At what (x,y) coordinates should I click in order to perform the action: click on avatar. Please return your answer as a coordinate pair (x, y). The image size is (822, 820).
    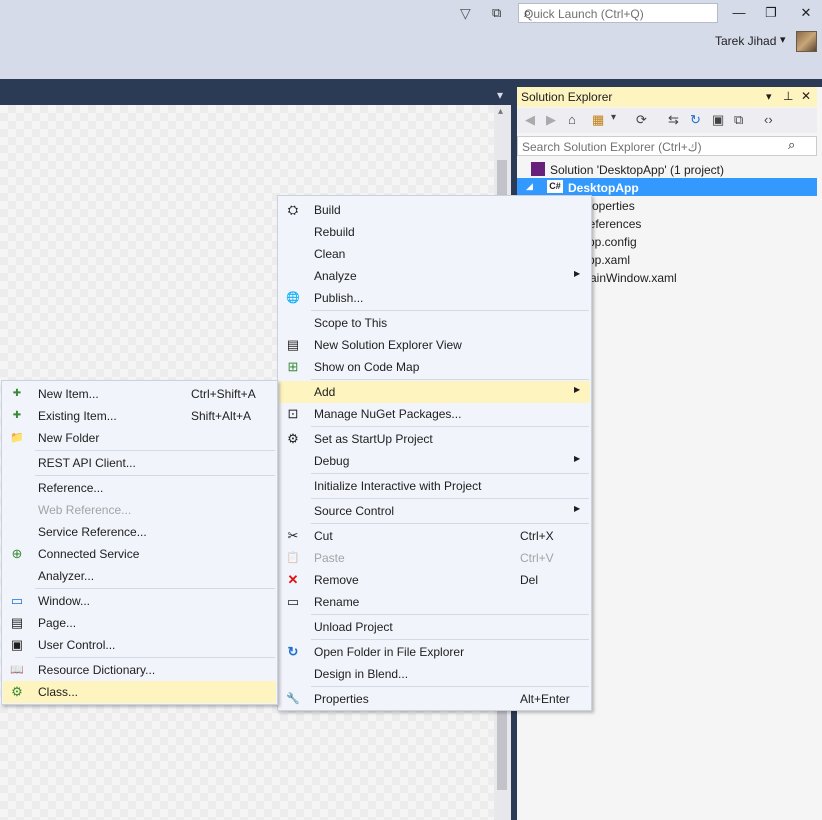
    Looking at the image, I should click on (806, 41).